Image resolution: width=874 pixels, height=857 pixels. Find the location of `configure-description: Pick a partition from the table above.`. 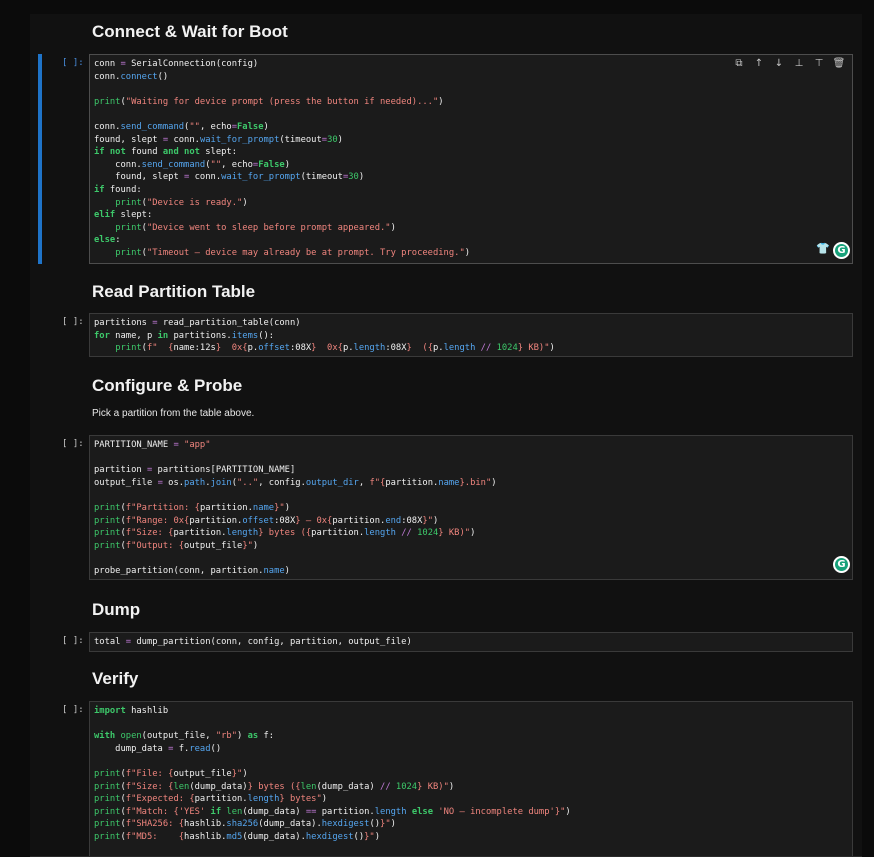

configure-description: Pick a partition from the table above. is located at coordinates (173, 413).